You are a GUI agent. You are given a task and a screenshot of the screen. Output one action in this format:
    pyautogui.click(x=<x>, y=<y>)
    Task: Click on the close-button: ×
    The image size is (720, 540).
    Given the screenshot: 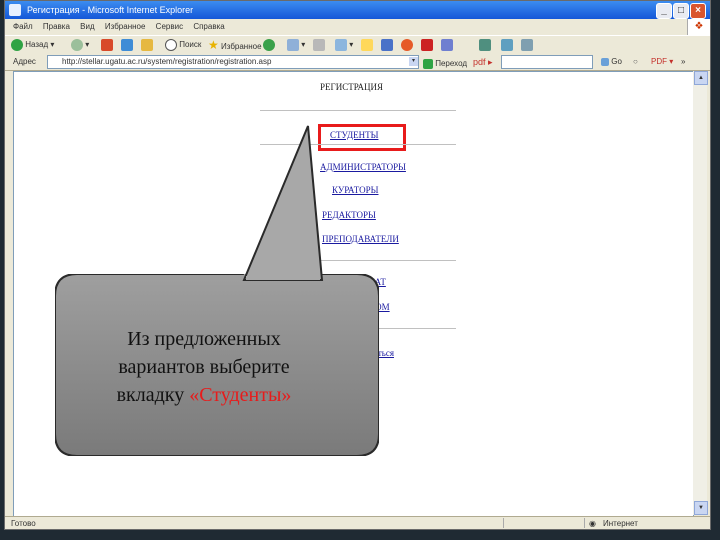 What is the action you would take?
    pyautogui.click(x=698, y=11)
    